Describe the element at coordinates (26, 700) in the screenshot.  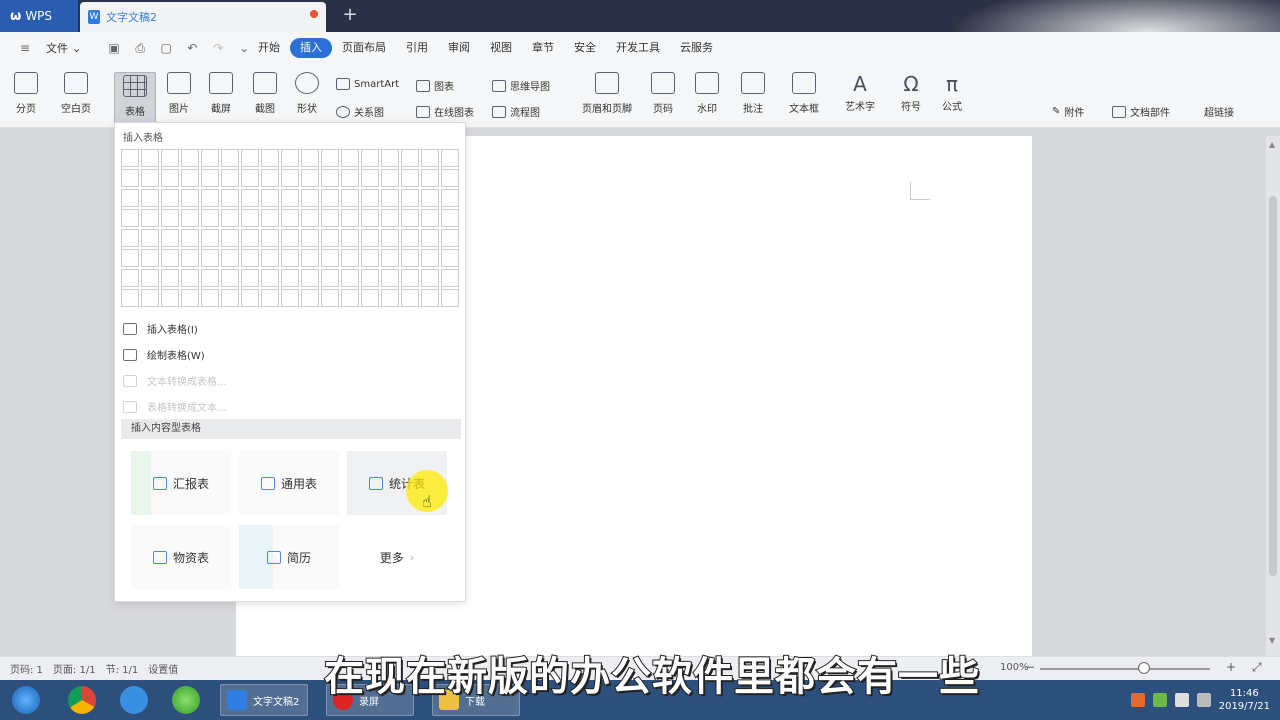
I see `start-button-icon` at that location.